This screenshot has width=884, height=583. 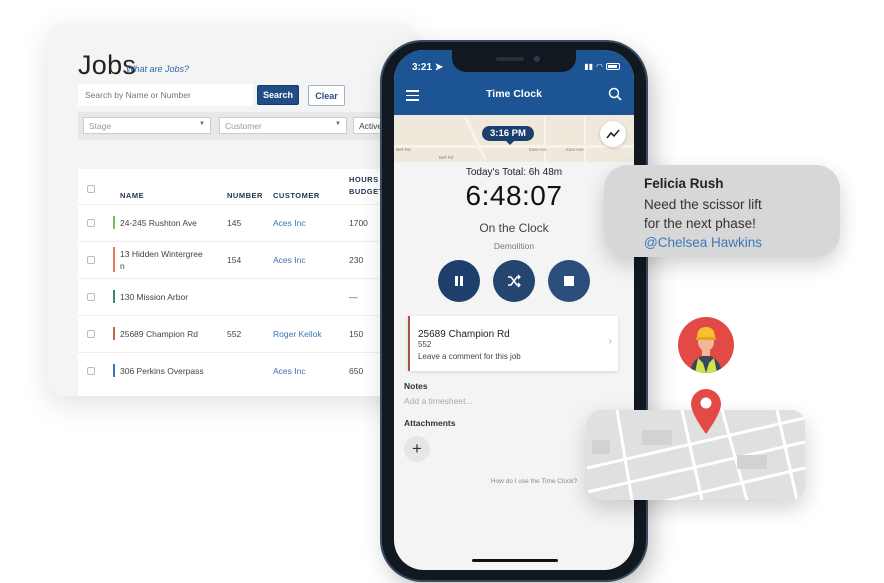 What do you see at coordinates (416, 386) in the screenshot?
I see `notes-label: Notes` at bounding box center [416, 386].